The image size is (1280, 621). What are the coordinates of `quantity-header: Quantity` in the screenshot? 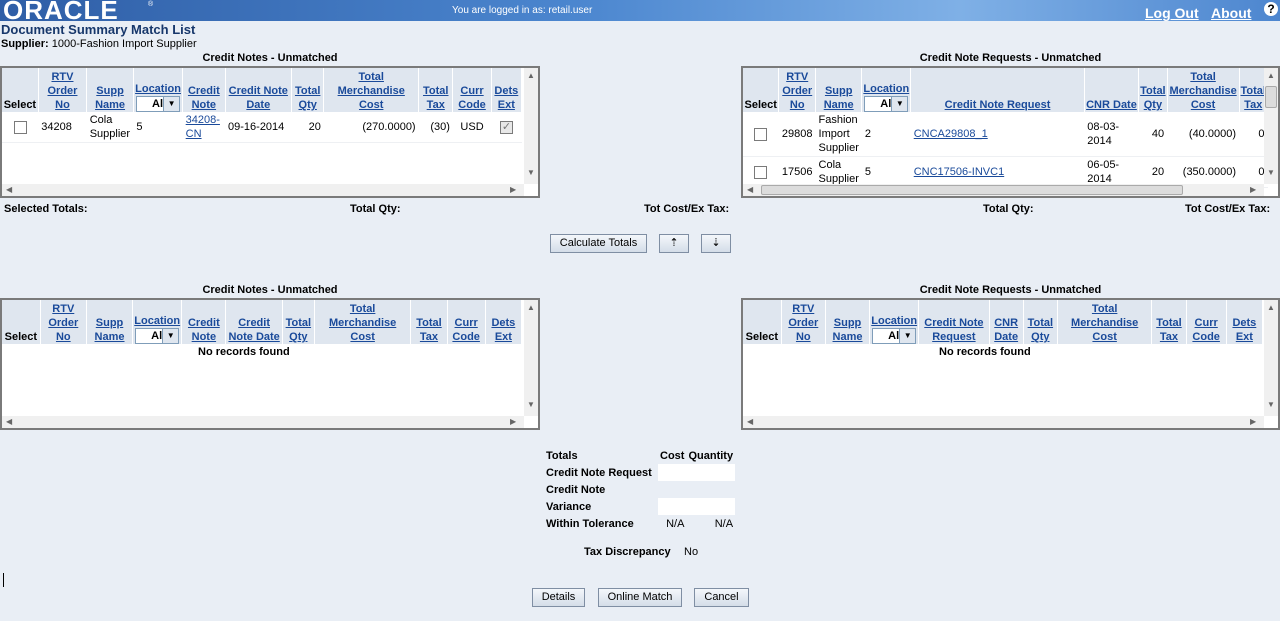 It's located at (711, 455).